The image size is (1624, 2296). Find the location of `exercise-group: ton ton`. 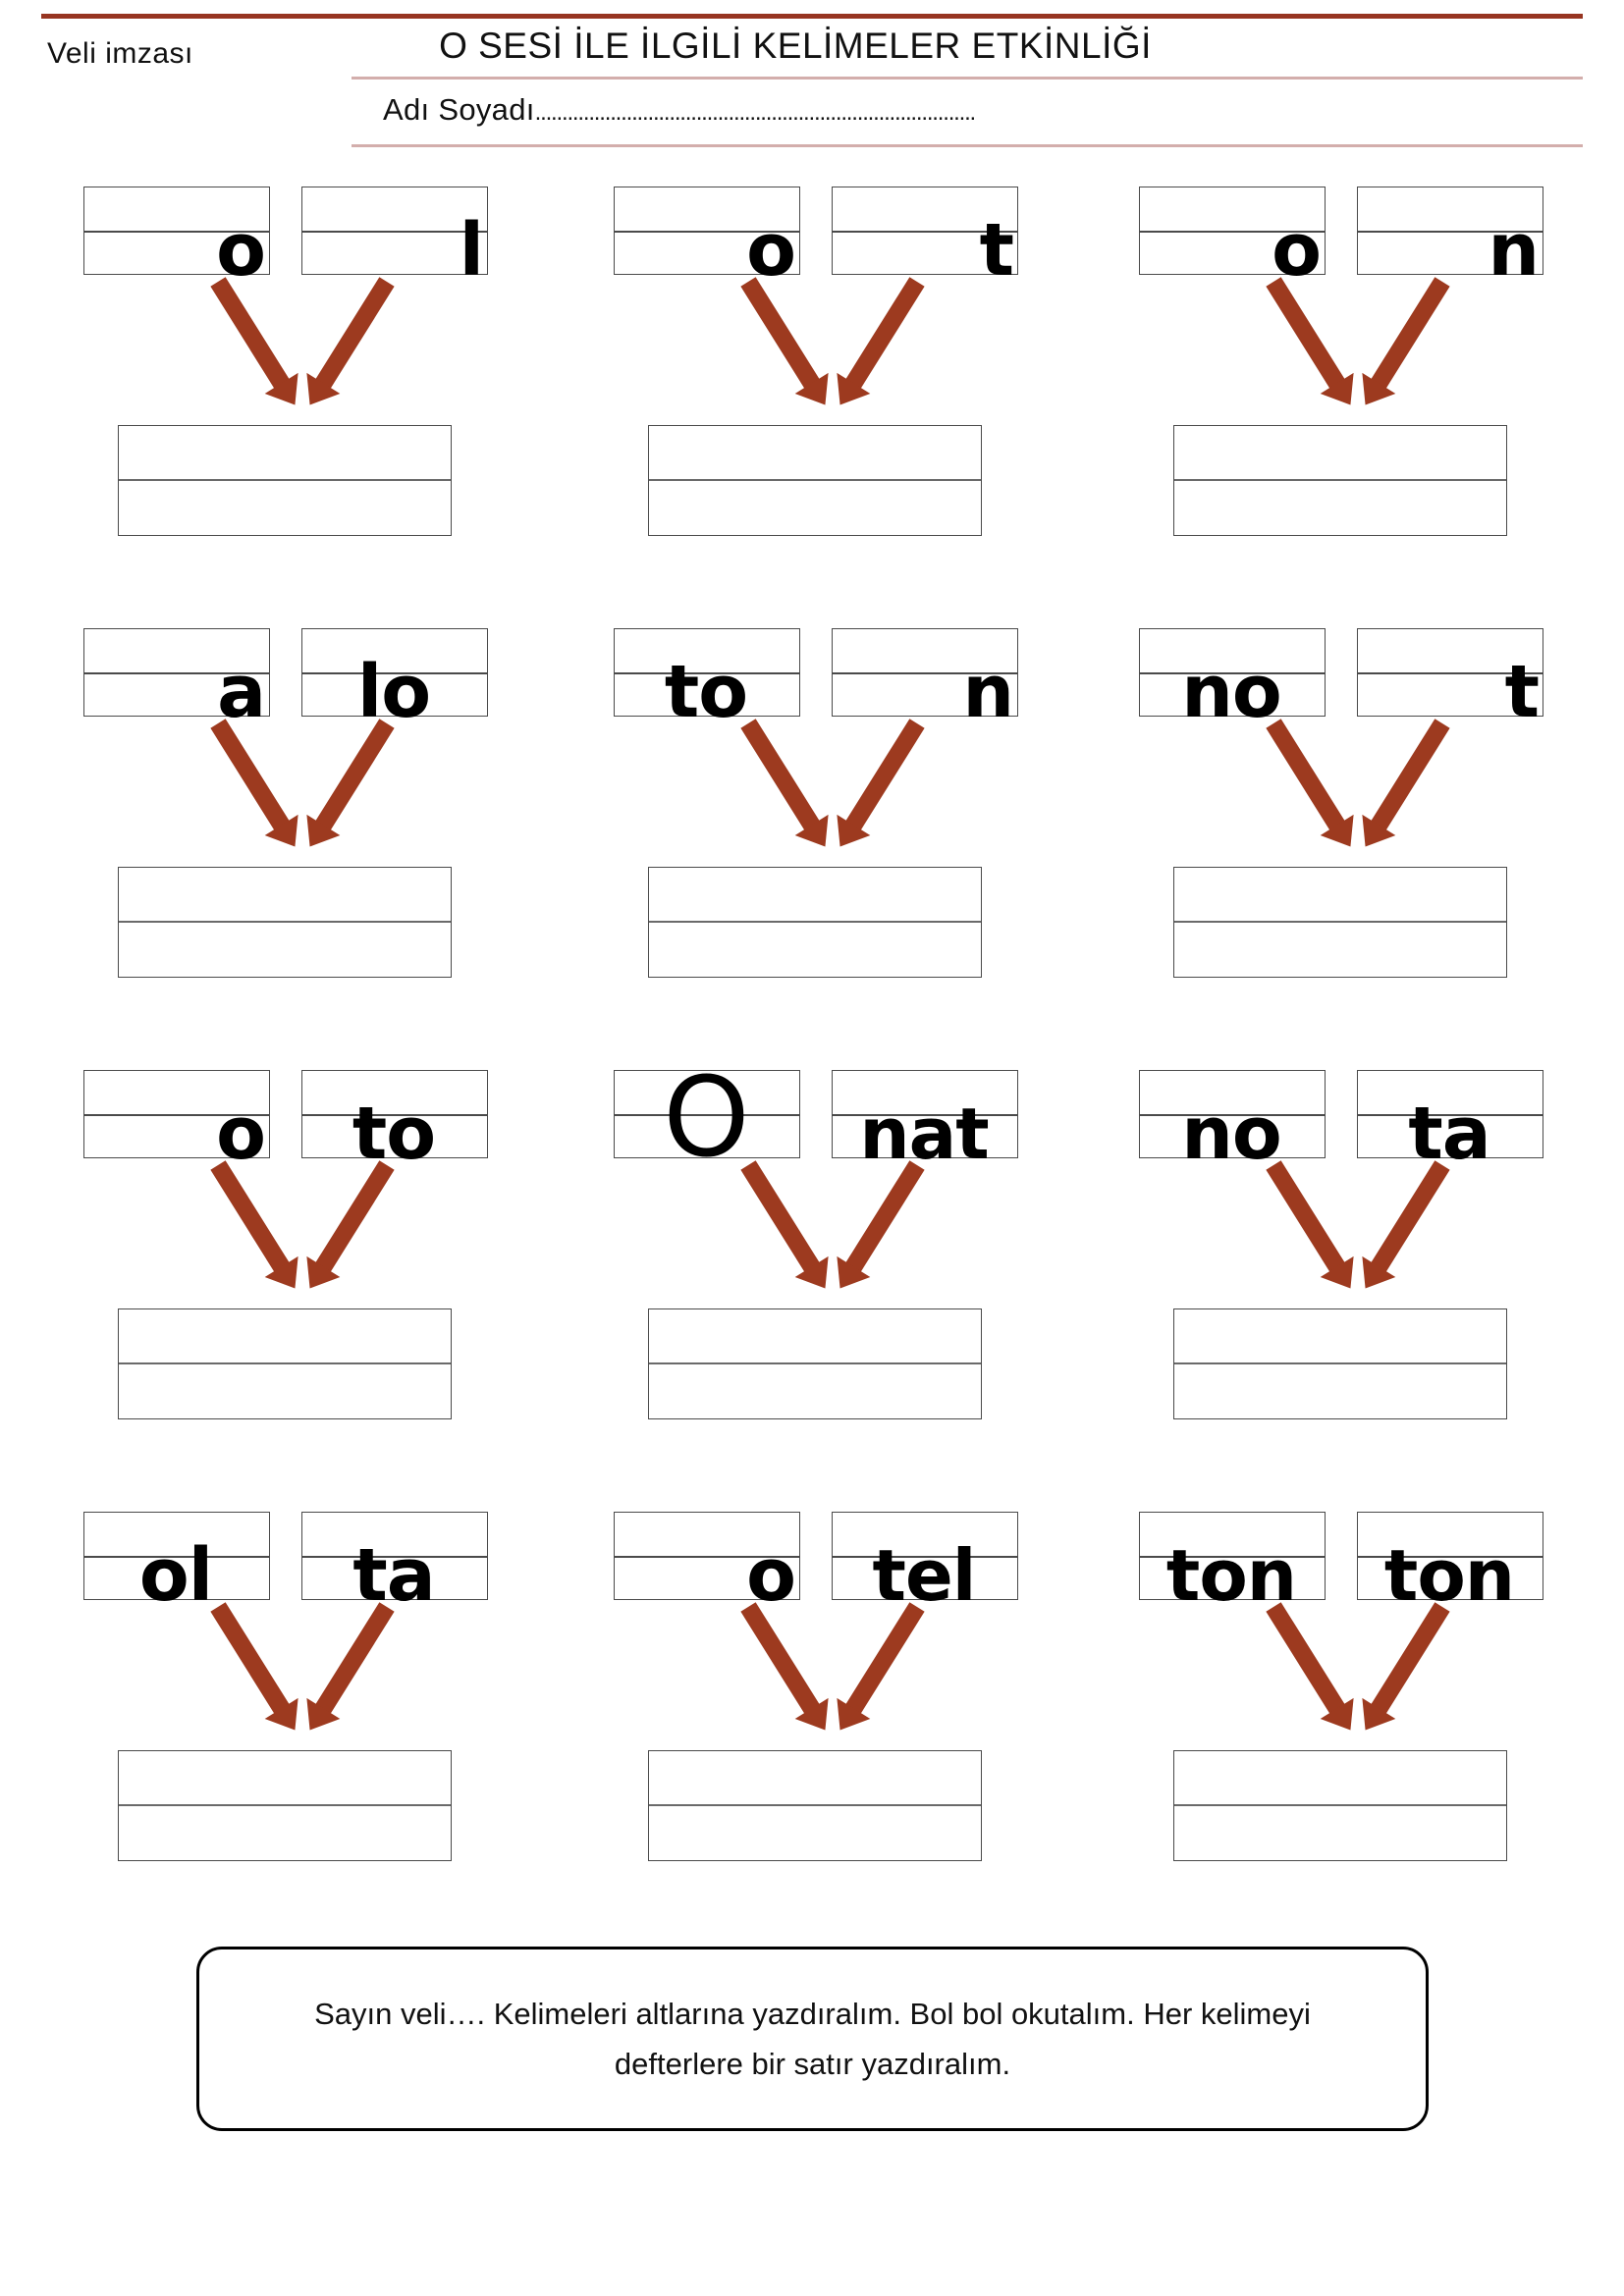

exercise-group: ton ton is located at coordinates (1369, 1703).